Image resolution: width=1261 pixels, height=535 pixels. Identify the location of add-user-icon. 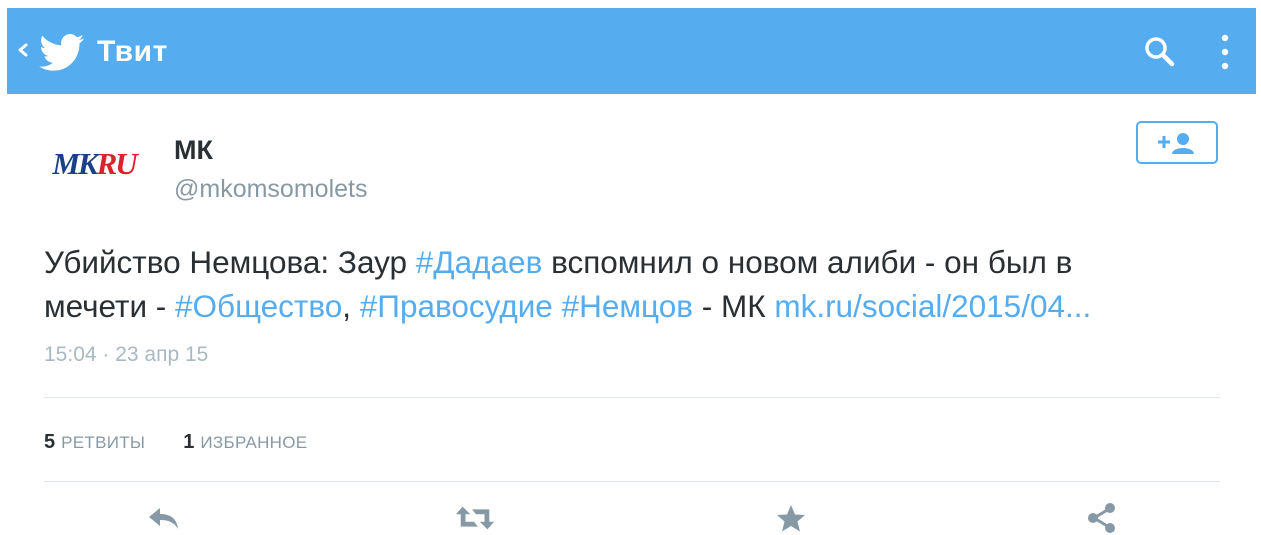
(1176, 143).